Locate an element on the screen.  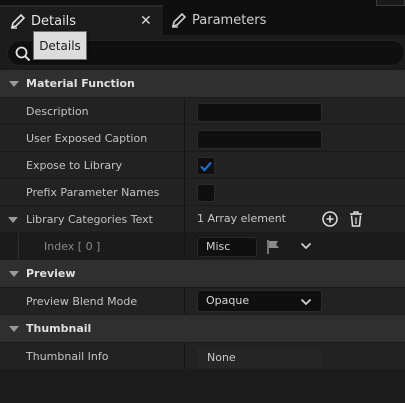
tab-details-label: Details is located at coordinates (54, 21).